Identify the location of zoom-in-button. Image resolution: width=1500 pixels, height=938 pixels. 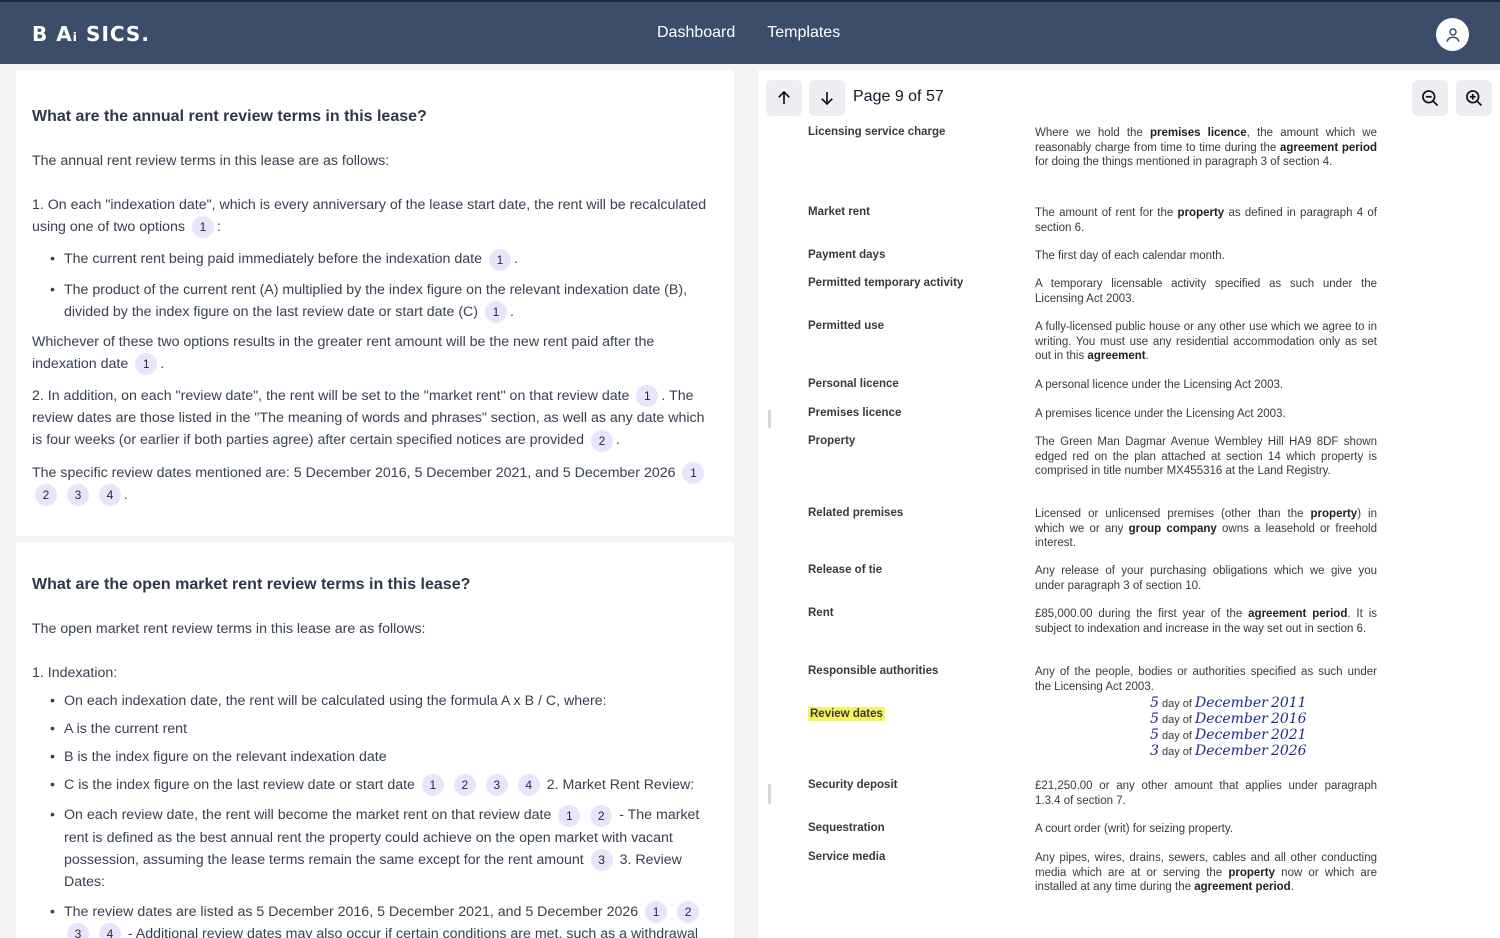
(1474, 98).